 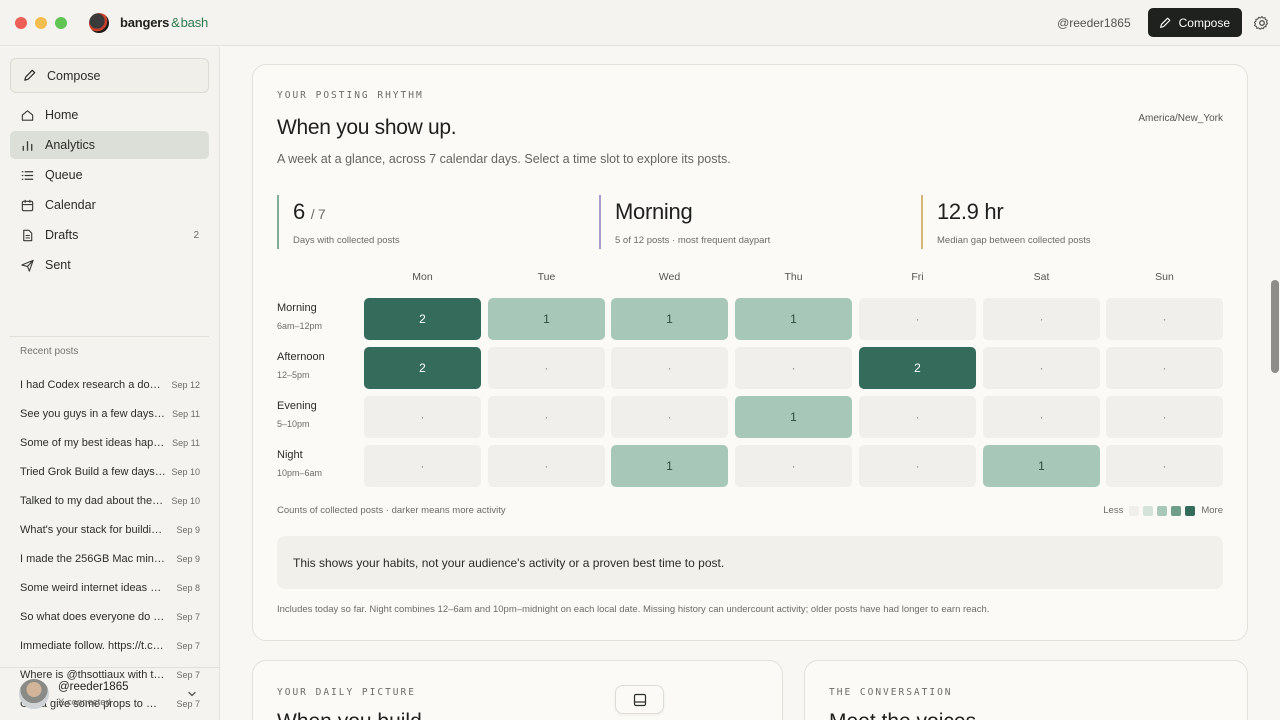 What do you see at coordinates (1041, 466) in the screenshot?
I see `heatmap-cell-night-sat: 1` at bounding box center [1041, 466].